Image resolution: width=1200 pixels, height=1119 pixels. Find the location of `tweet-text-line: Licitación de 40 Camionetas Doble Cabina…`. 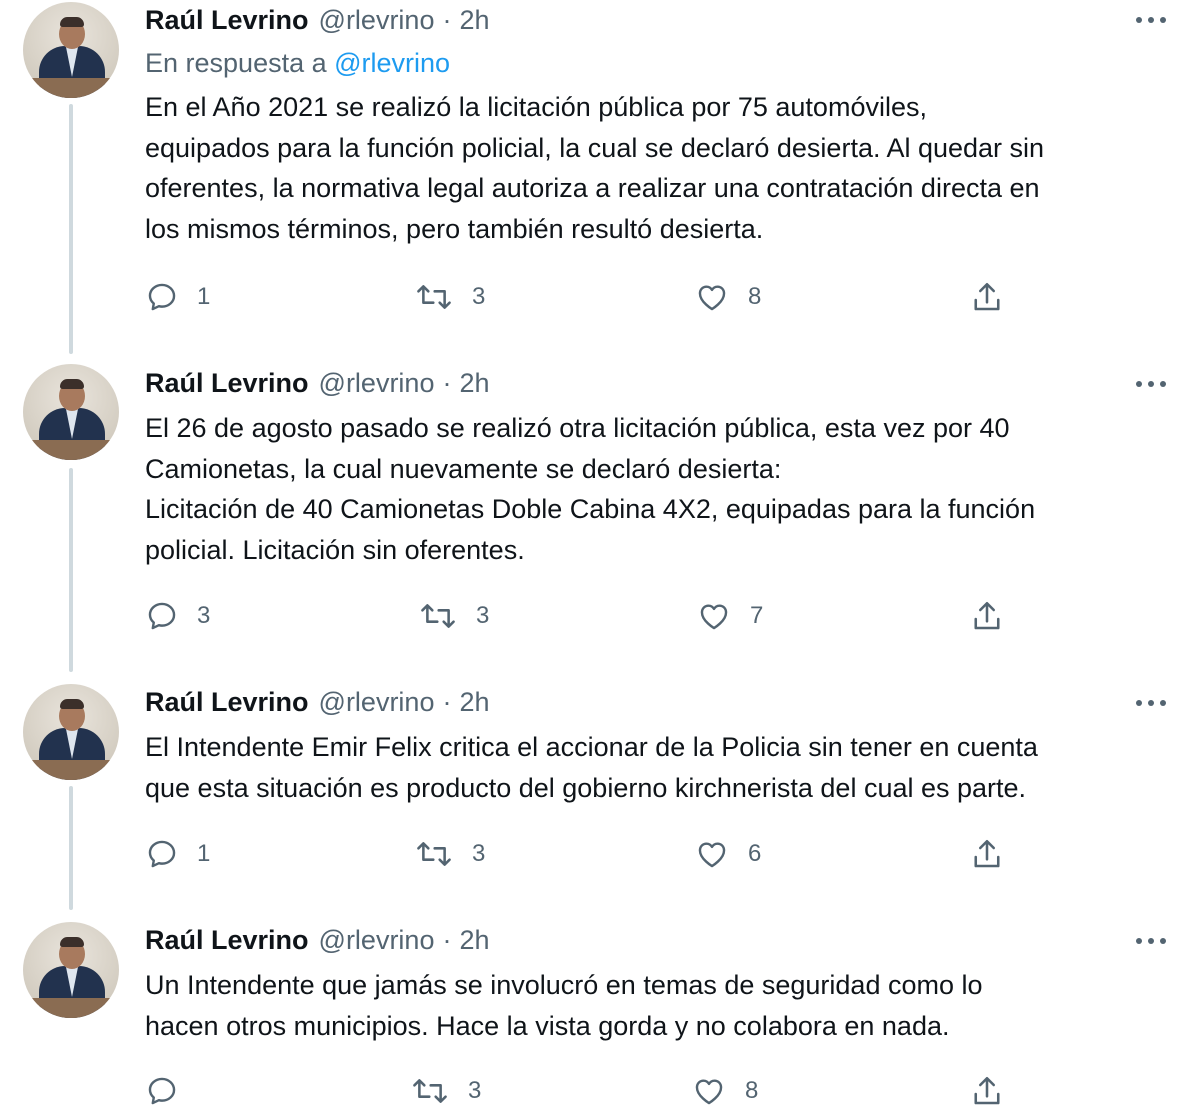

tweet-text-line: Licitación de 40 Camionetas Doble Cabina… is located at coordinates (590, 509).